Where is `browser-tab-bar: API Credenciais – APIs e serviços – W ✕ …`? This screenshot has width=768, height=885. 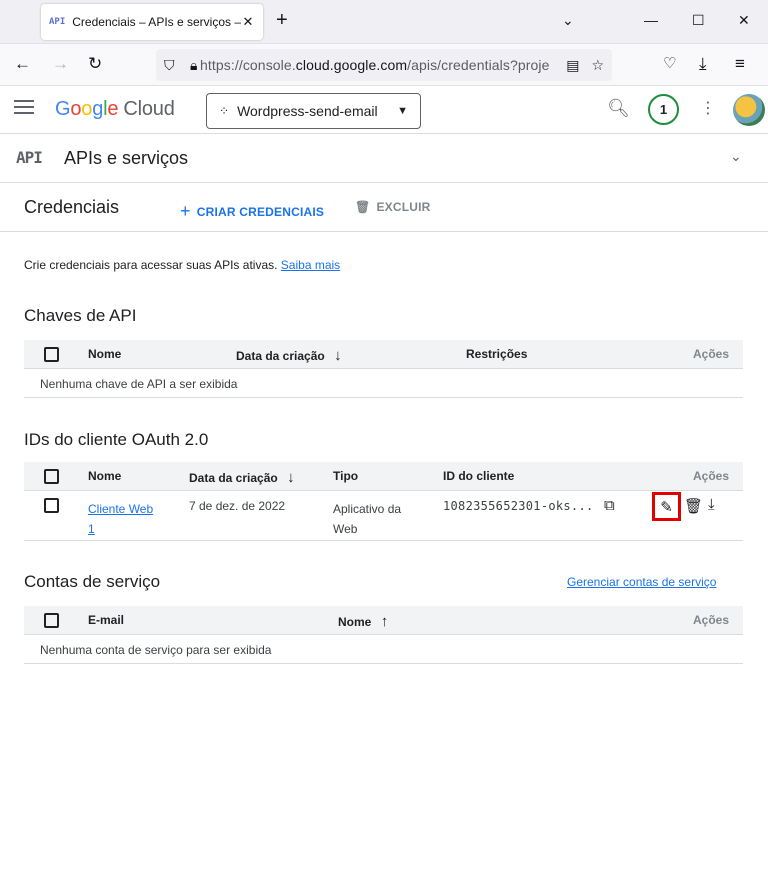
browser-tab-bar: API Credenciais – APIs e serviços – W ✕ … is located at coordinates (384, 22).